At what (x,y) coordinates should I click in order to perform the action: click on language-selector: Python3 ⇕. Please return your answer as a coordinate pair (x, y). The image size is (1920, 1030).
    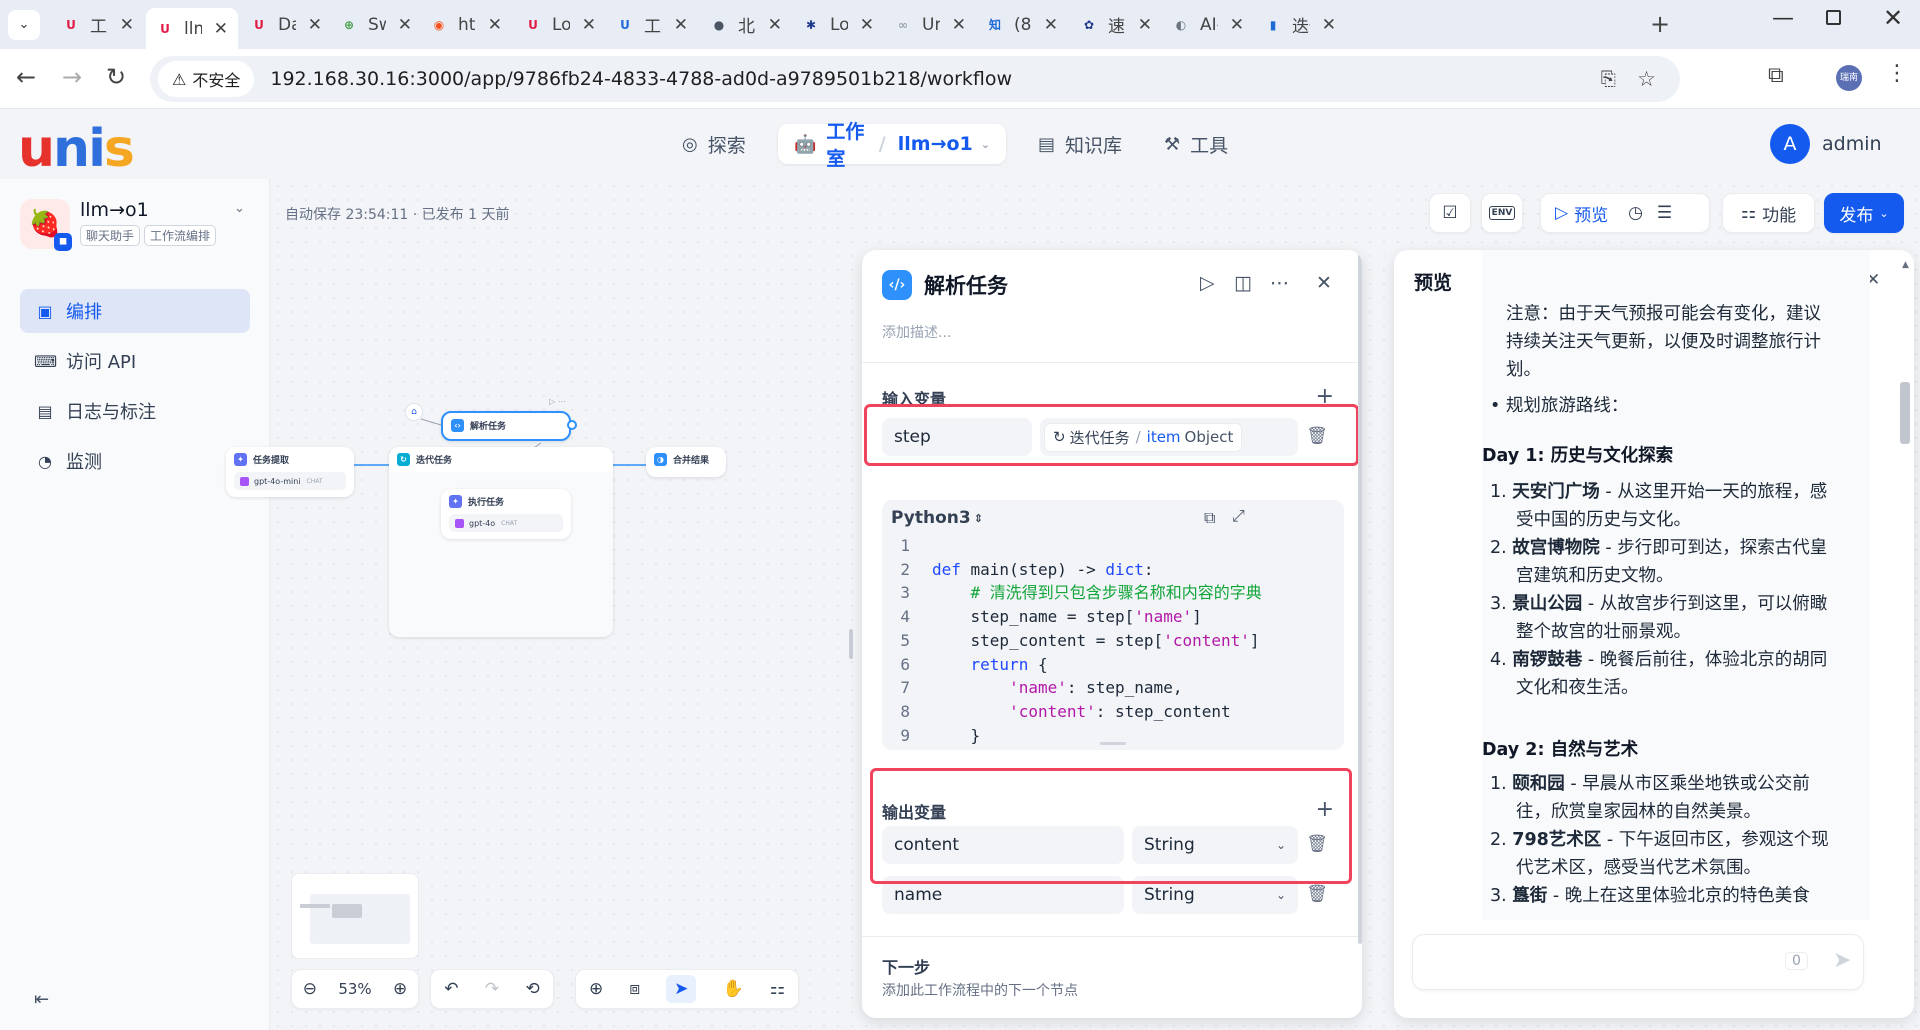
    Looking at the image, I should click on (937, 518).